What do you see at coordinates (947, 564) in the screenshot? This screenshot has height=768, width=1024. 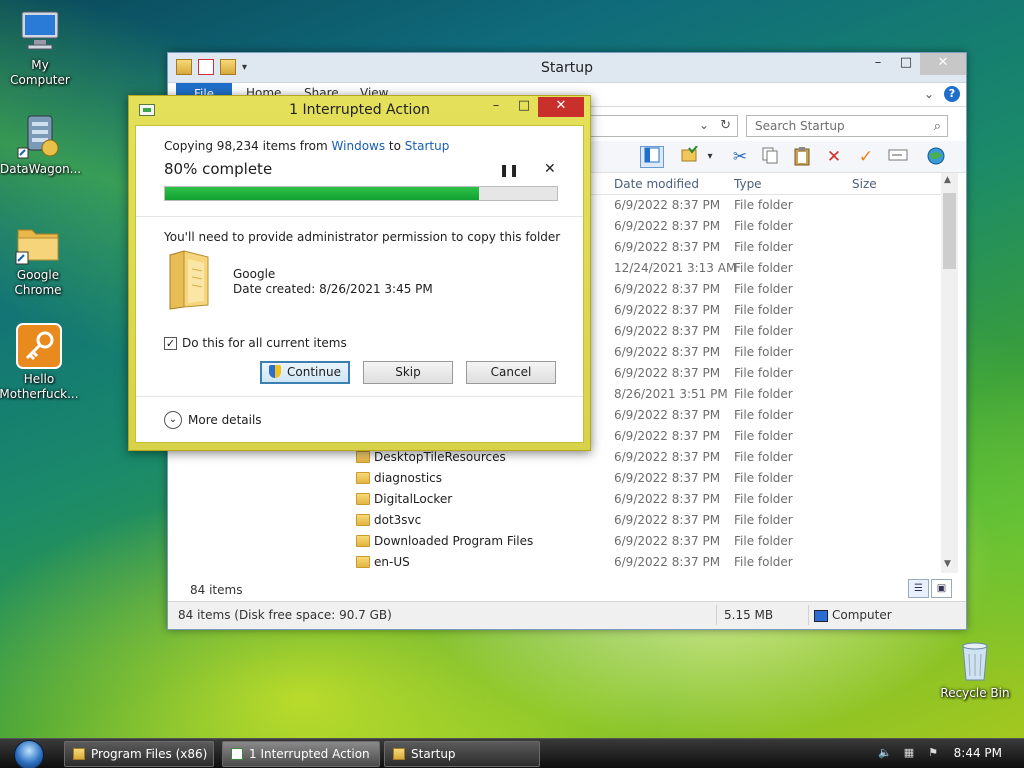 I see `scroll-down-icon: ▼` at bounding box center [947, 564].